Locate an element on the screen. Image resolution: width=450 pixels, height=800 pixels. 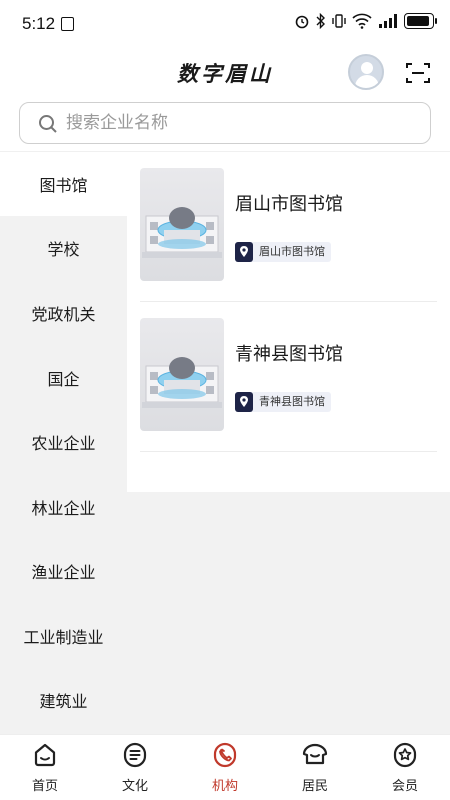
user-avatar-icon is located at coordinates (366, 72).